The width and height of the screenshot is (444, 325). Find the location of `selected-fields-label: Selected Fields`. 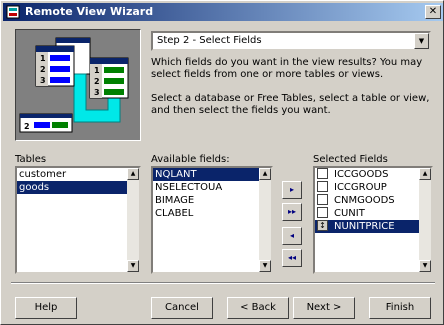

selected-fields-label: Selected Fields is located at coordinates (350, 159).